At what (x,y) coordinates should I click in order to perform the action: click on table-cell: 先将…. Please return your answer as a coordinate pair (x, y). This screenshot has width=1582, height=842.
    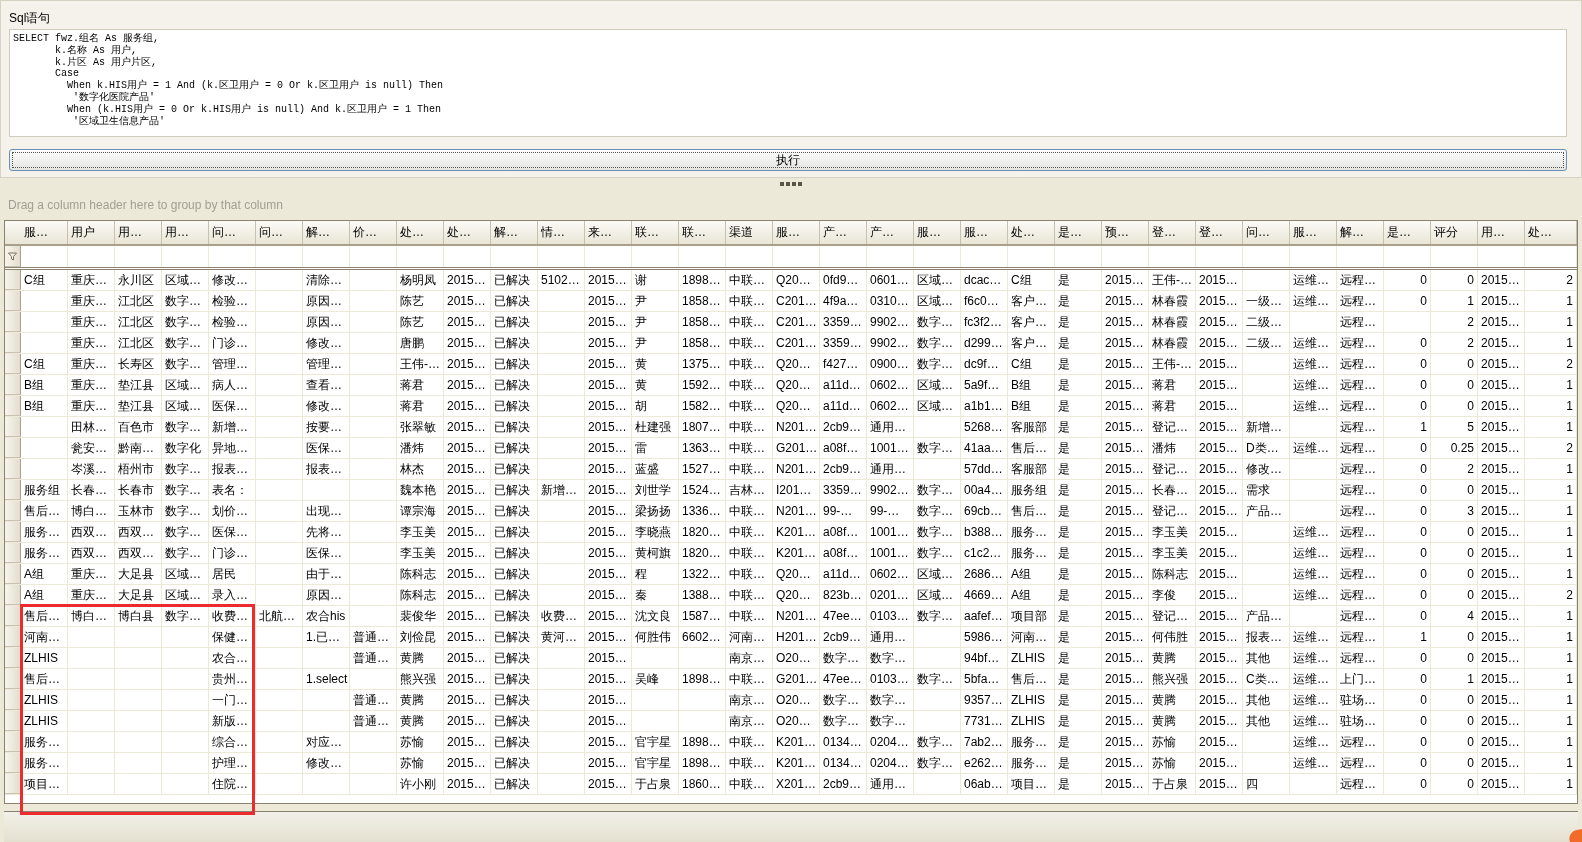
    Looking at the image, I should click on (326, 532).